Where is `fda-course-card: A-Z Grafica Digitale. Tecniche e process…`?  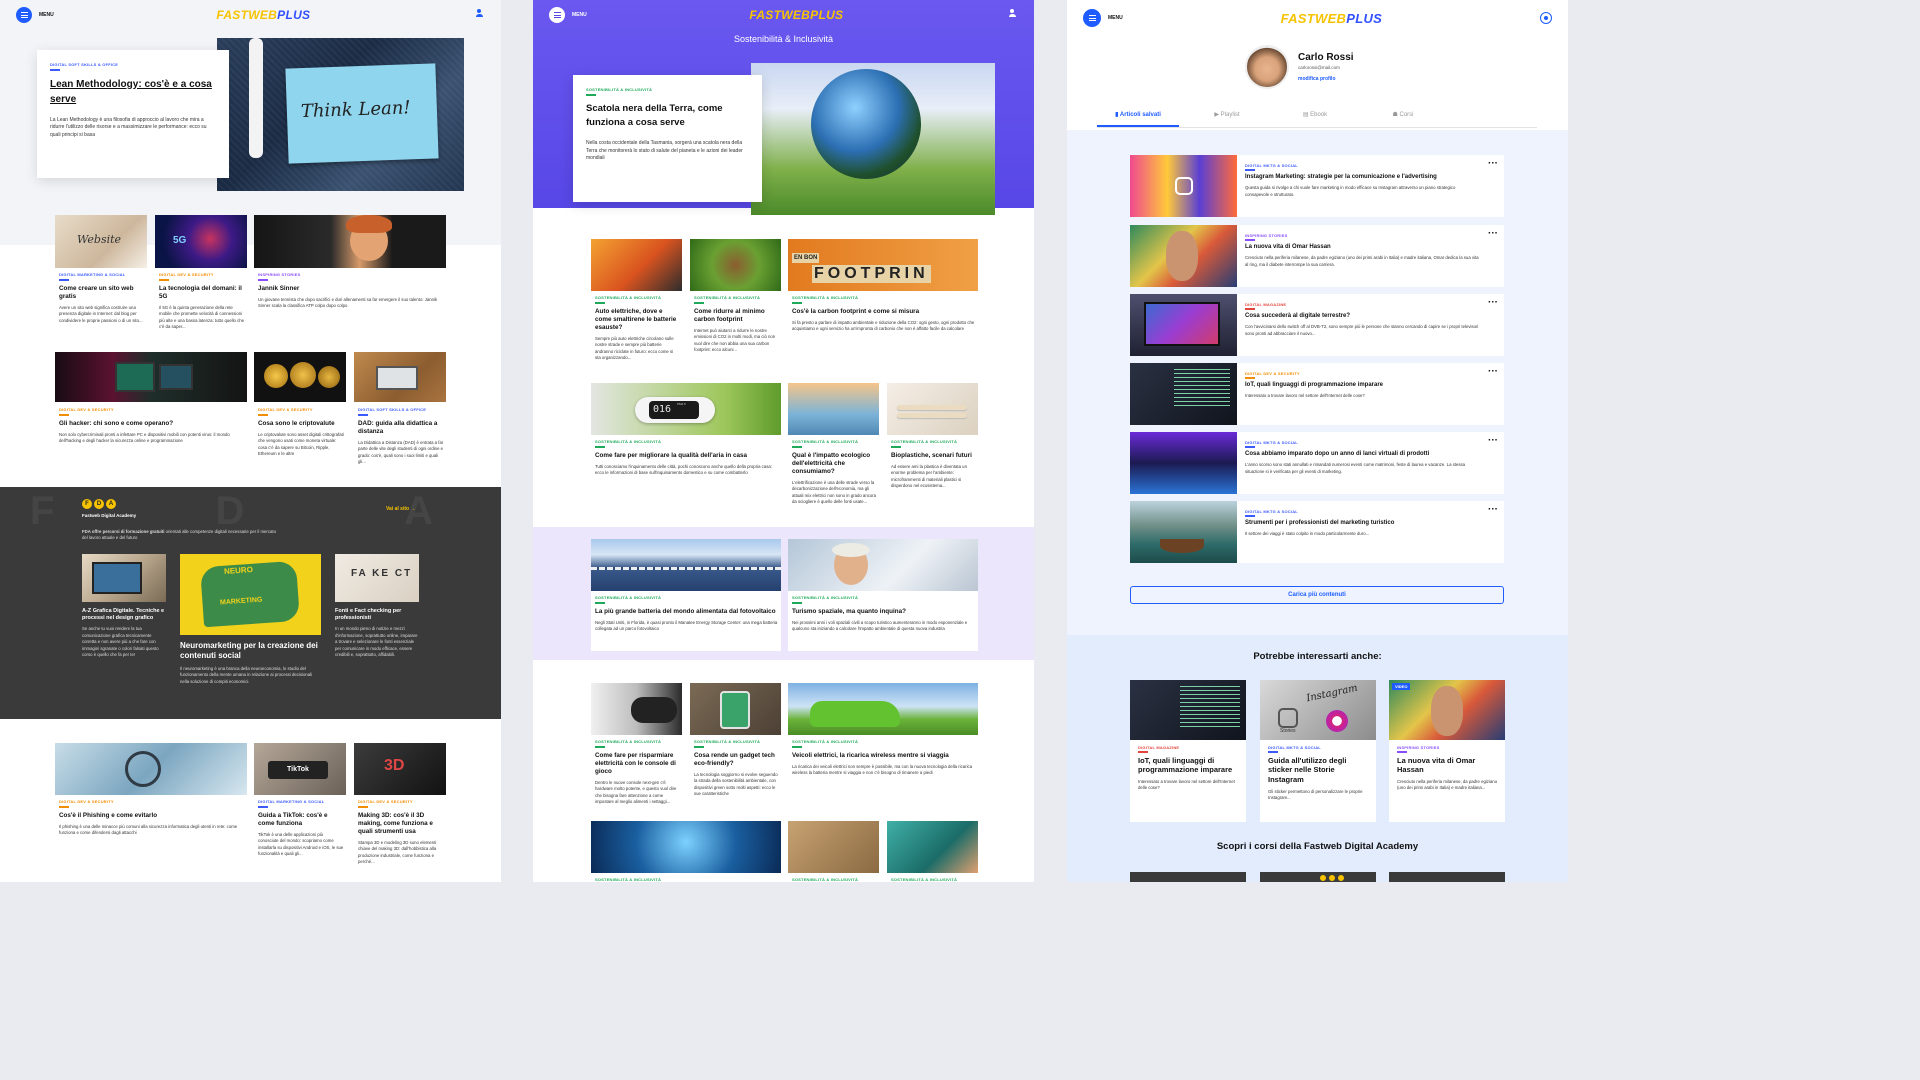 fda-course-card: A-Z Grafica Digitale. Tecniche e process… is located at coordinates (124, 619).